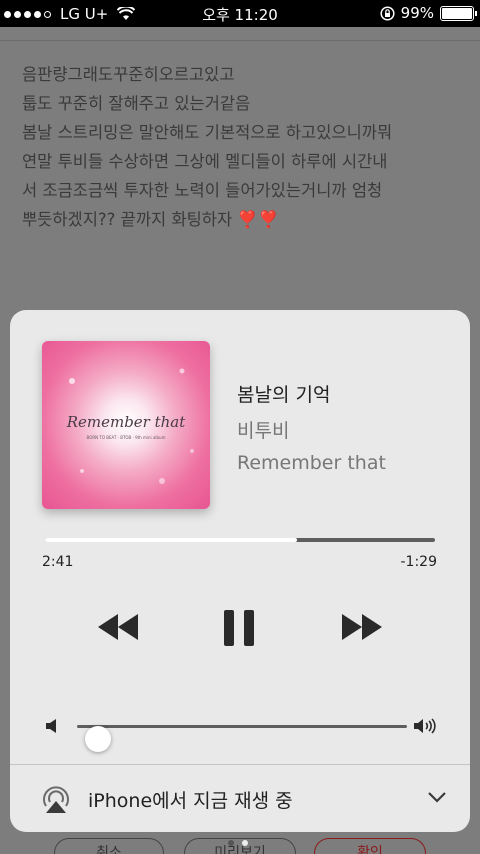 The width and height of the screenshot is (480, 854). I want to click on rotation-lock-icon, so click(387, 13).